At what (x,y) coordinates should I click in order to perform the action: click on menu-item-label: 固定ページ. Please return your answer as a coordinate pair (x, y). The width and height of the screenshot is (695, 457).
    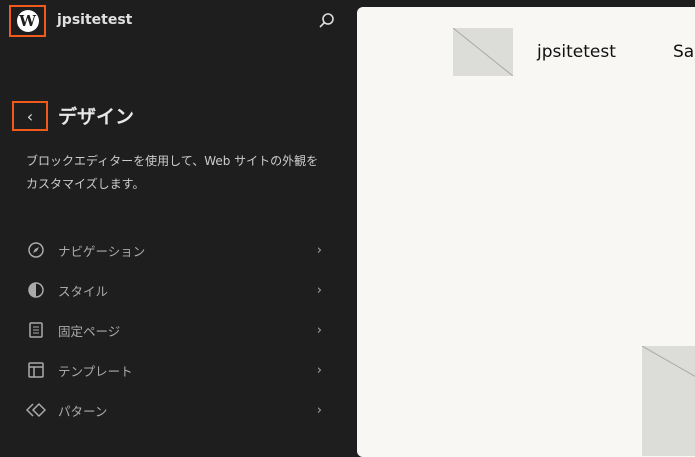
    Looking at the image, I should click on (89, 331).